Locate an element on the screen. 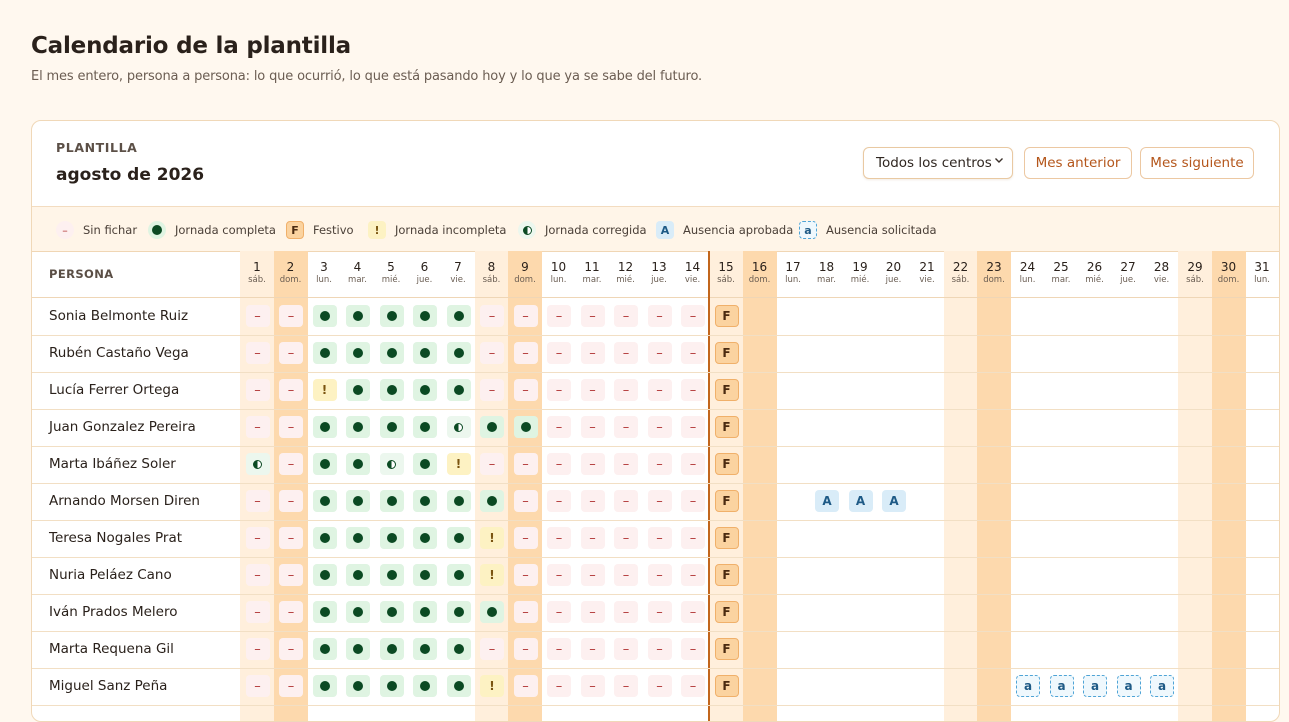  center-select: Todos los centros is located at coordinates (938, 163).